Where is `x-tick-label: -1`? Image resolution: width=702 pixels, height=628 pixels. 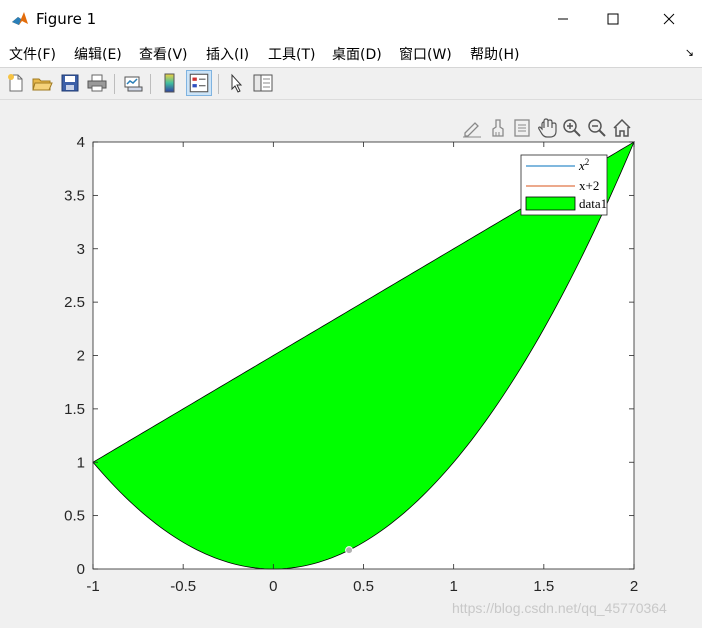
x-tick-label: -1 is located at coordinates (92, 586).